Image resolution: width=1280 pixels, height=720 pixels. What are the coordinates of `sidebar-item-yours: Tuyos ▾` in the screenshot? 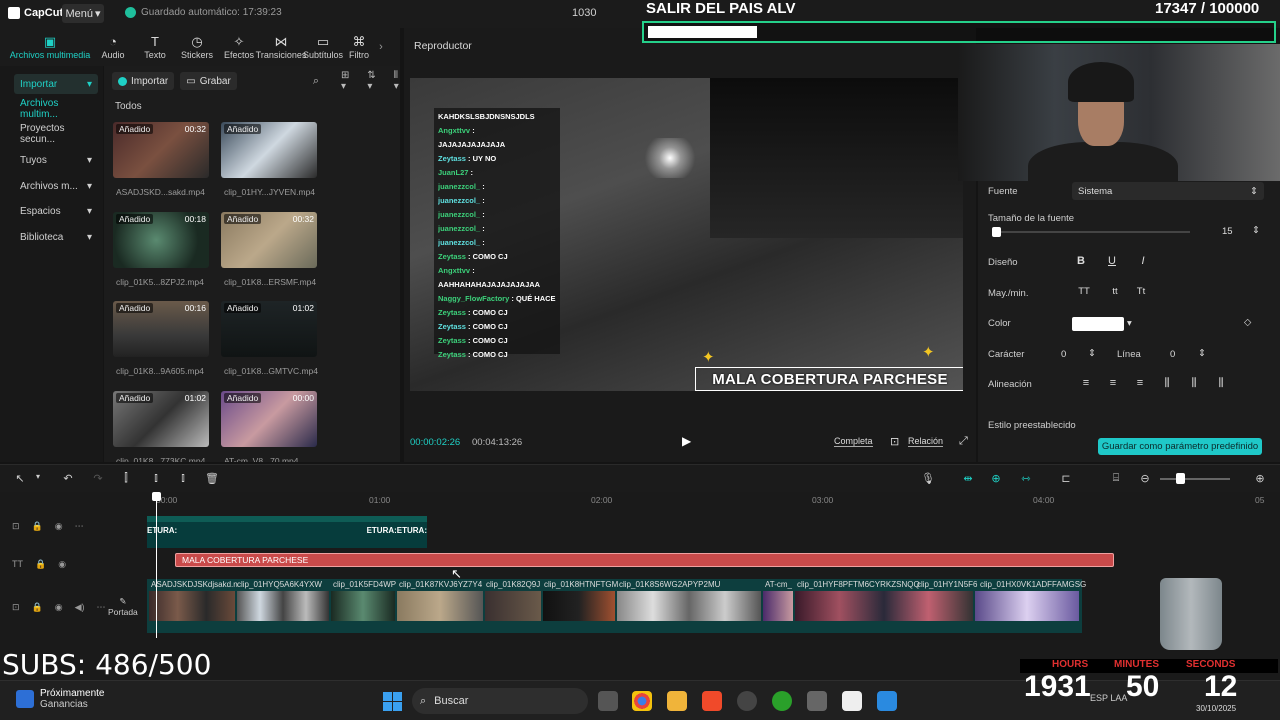 It's located at (56, 160).